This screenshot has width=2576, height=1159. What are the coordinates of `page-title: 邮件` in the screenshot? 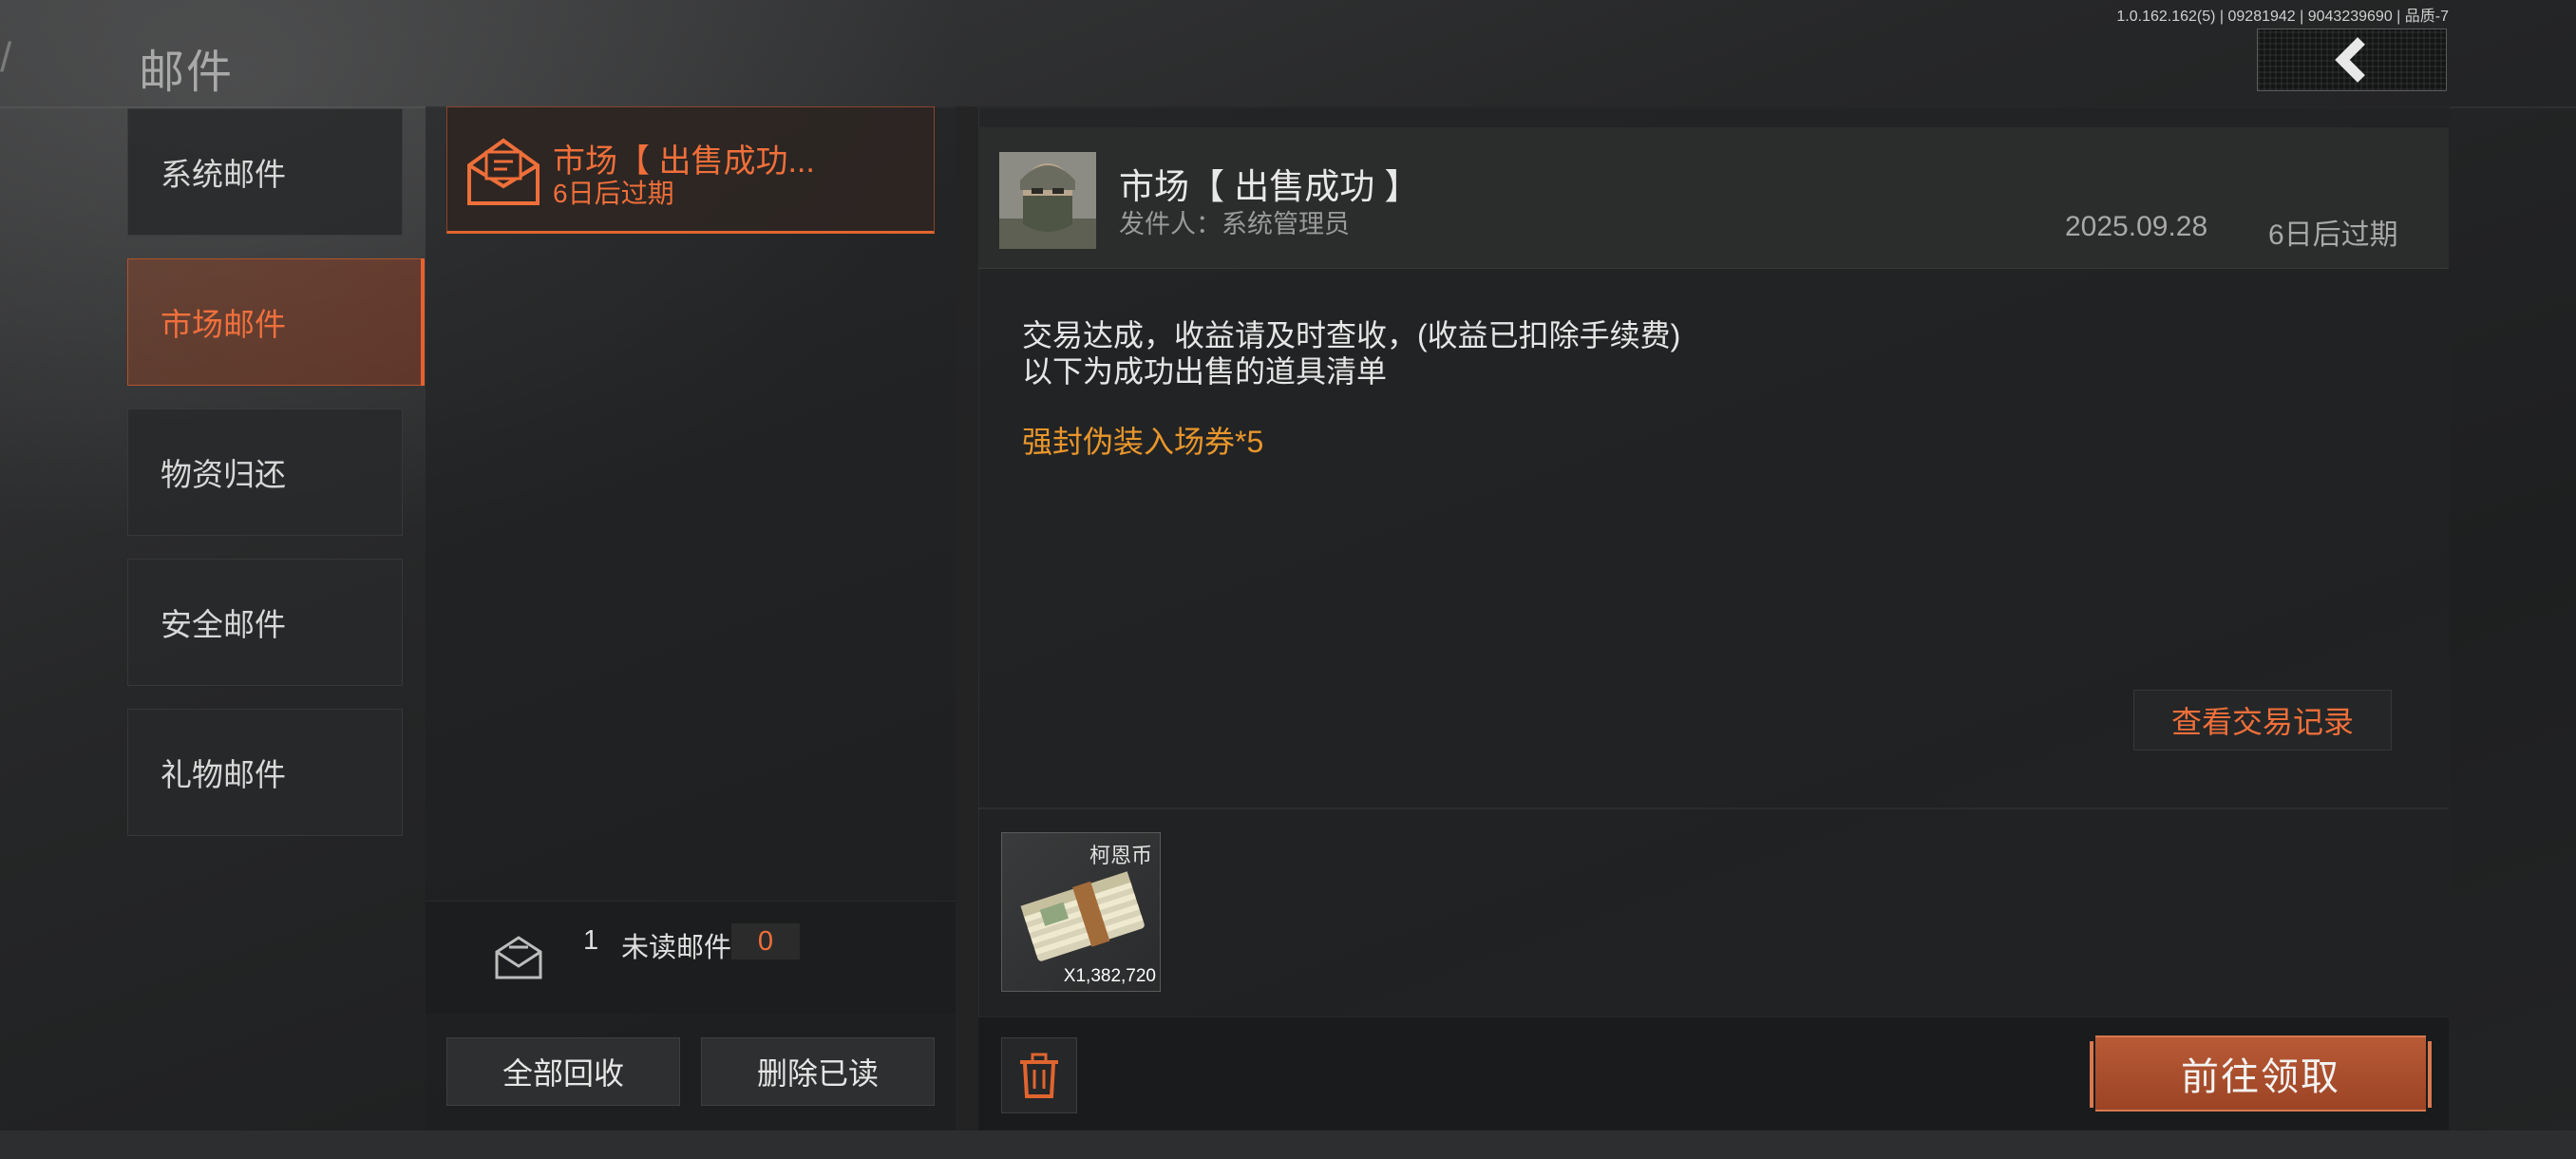 It's located at (187, 73).